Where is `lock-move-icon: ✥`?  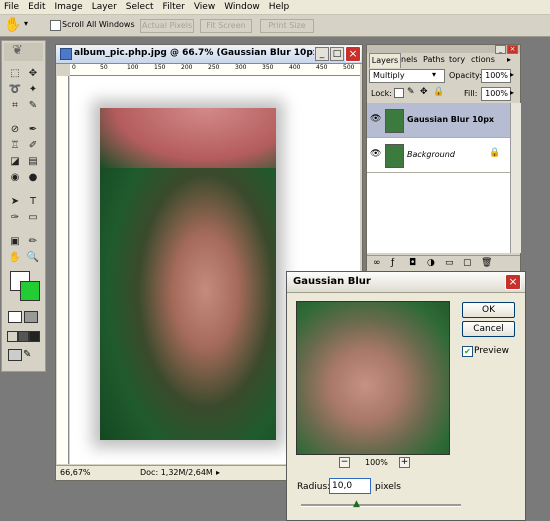 lock-move-icon: ✥ is located at coordinates (424, 92).